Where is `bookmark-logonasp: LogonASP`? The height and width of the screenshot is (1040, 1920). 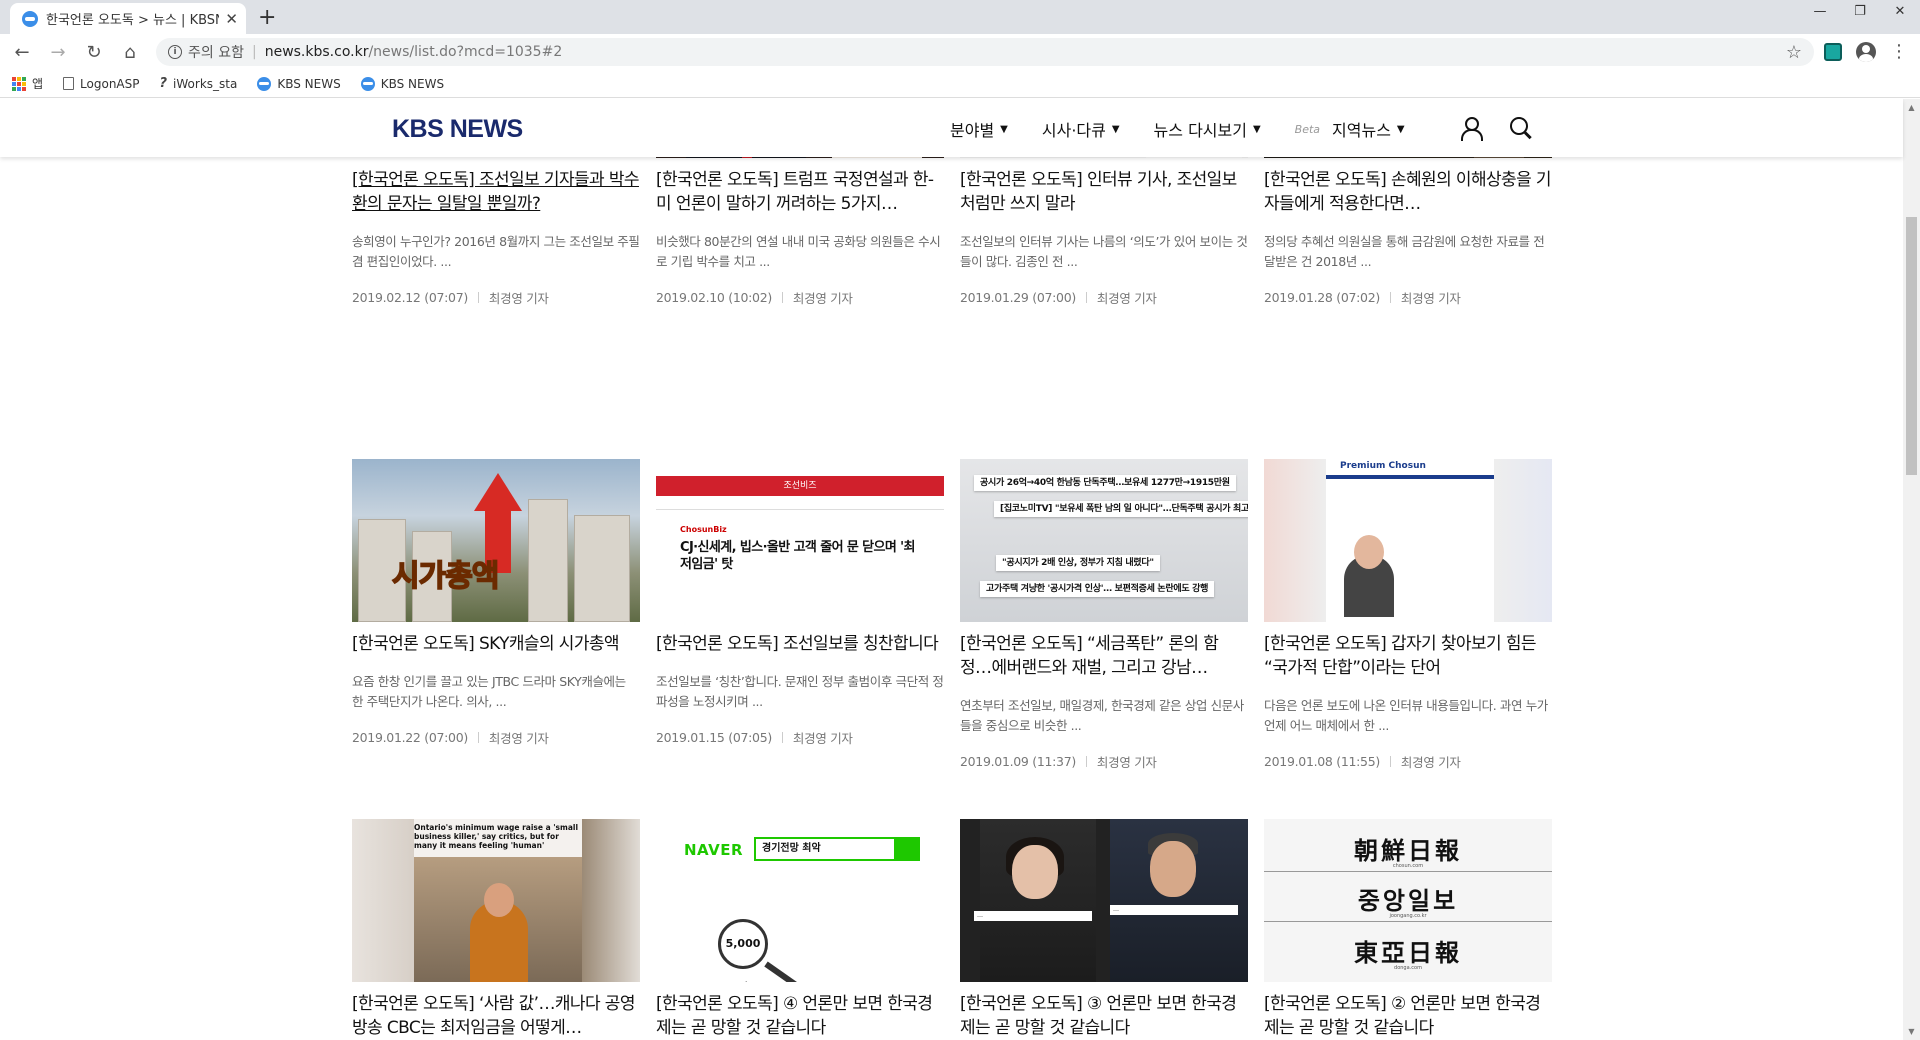
bookmark-logonasp: LogonASP is located at coordinates (101, 83).